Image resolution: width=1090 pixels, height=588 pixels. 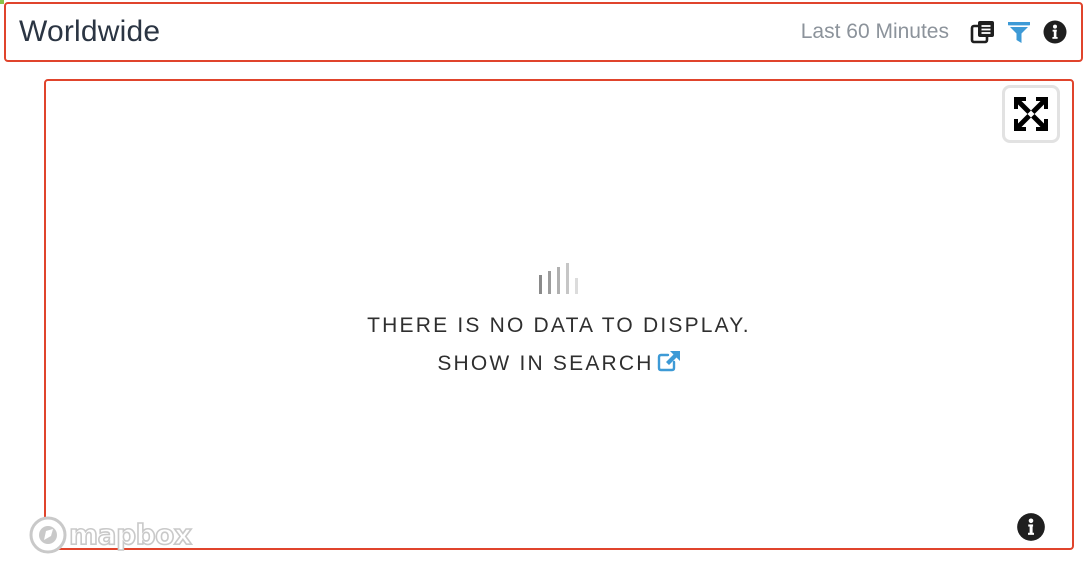 What do you see at coordinates (559, 278) in the screenshot?
I see `bar-chart-icon` at bounding box center [559, 278].